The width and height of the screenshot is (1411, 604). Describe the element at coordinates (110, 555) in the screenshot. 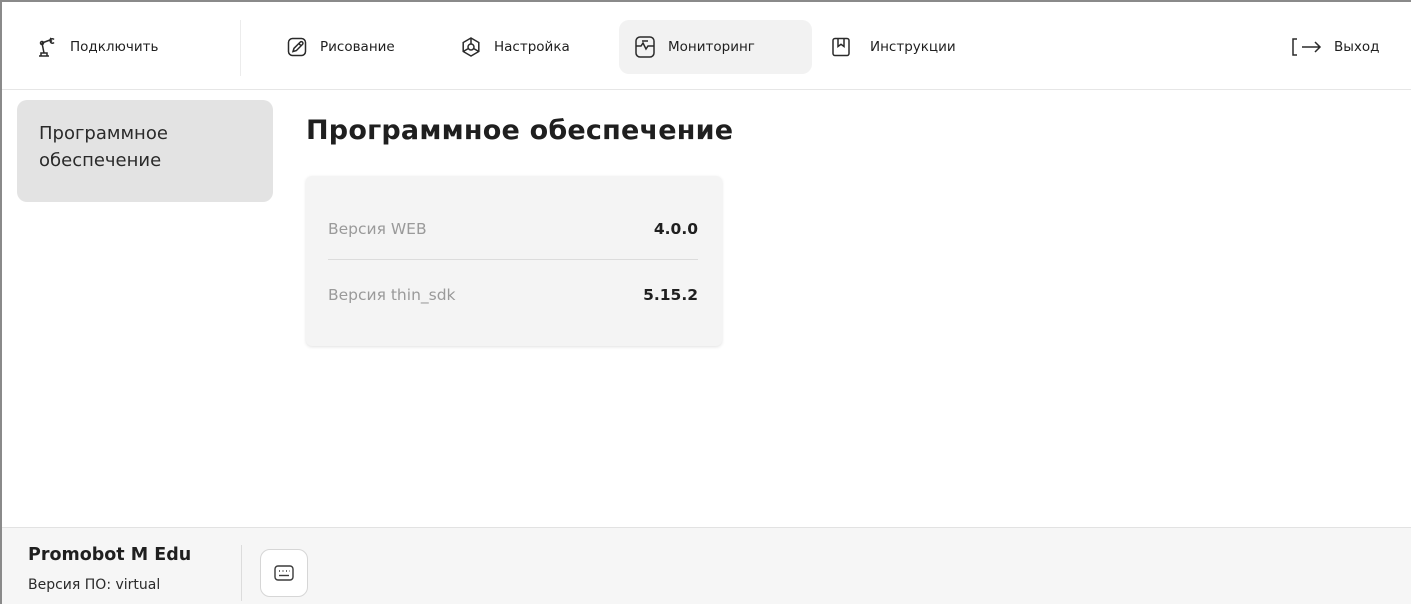

I see `robot-model-name: Promobot M Edu` at that location.